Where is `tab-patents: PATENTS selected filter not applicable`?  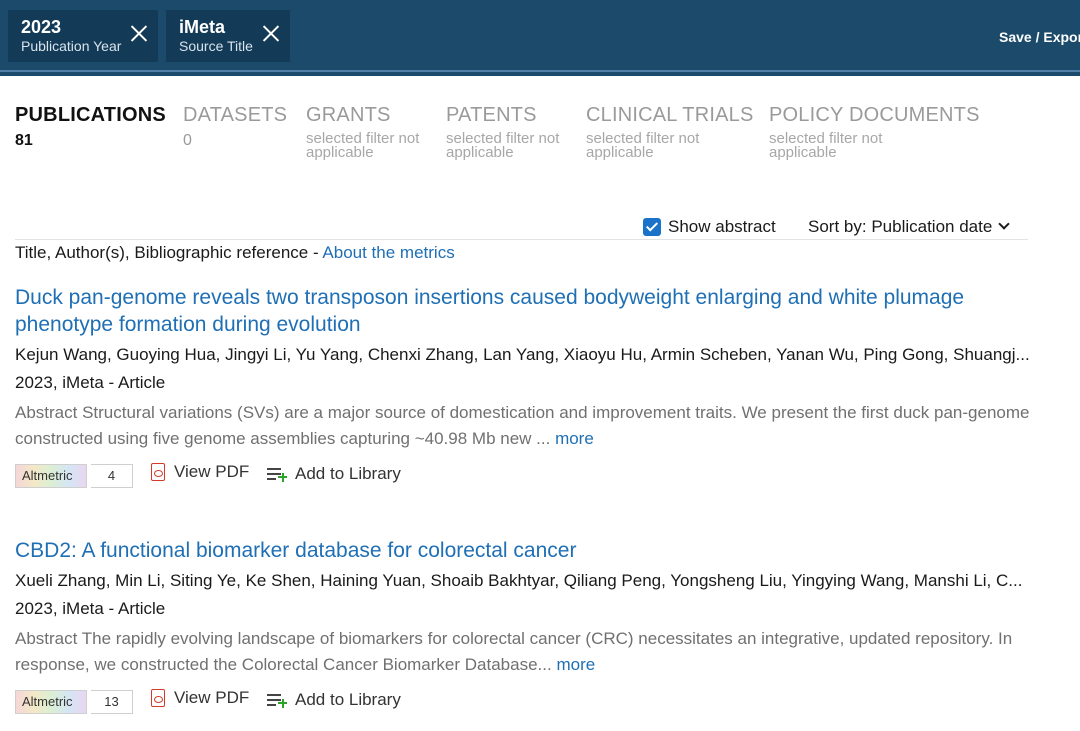
tab-patents: PATENTS selected filter not applicable is located at coordinates (506, 132).